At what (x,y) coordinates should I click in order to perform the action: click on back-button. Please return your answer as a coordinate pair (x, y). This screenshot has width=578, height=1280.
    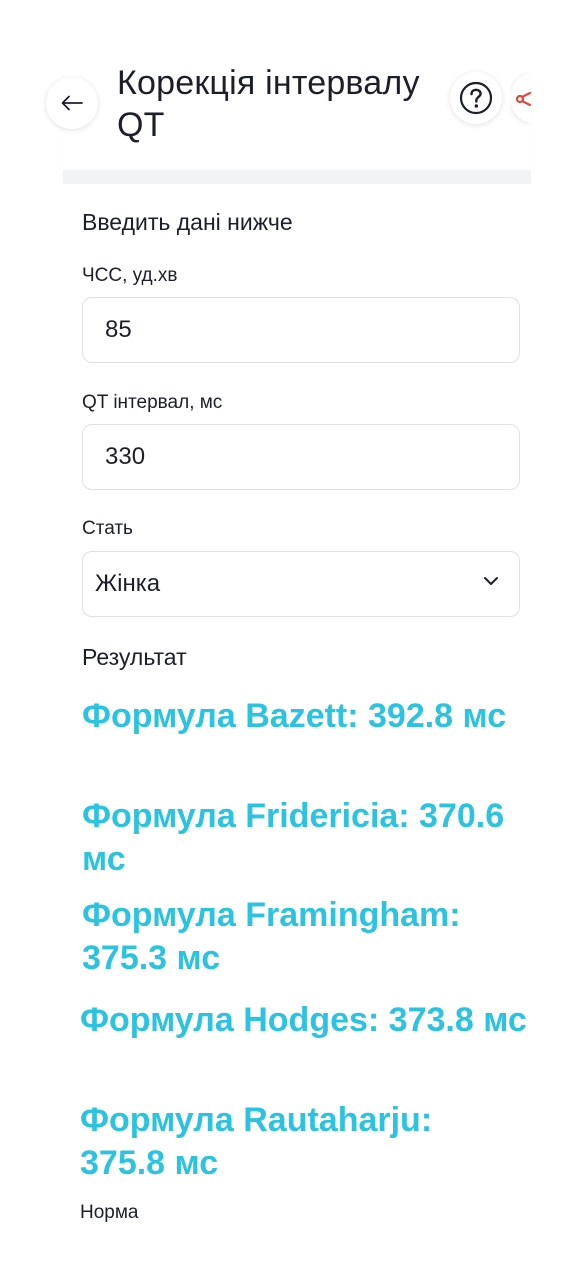
    Looking at the image, I should click on (72, 103).